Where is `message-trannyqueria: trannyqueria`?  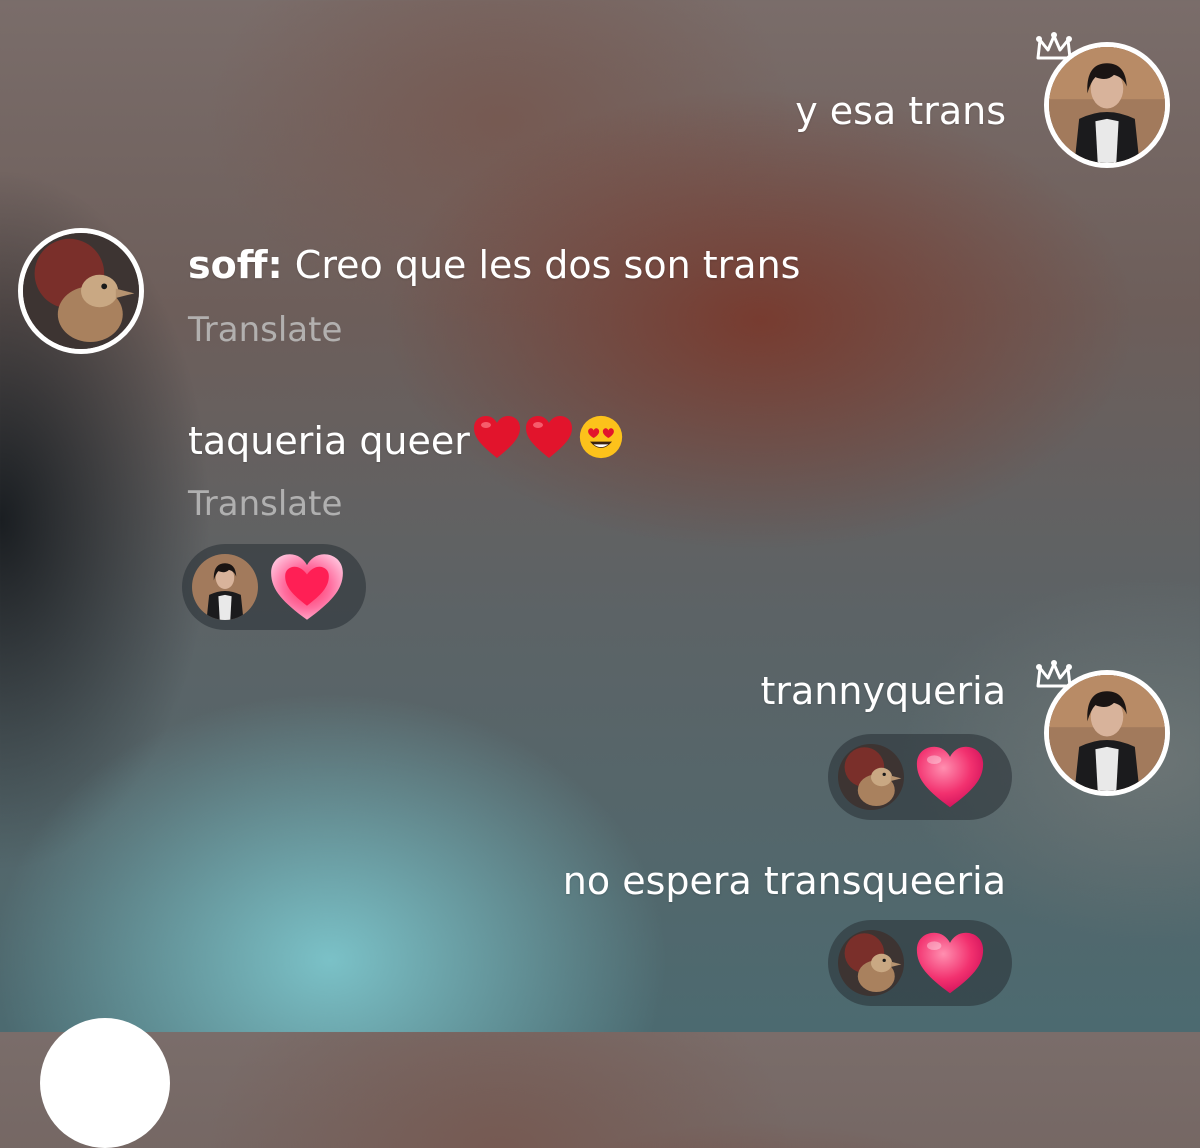
message-trannyqueria: trannyqueria is located at coordinates (883, 691).